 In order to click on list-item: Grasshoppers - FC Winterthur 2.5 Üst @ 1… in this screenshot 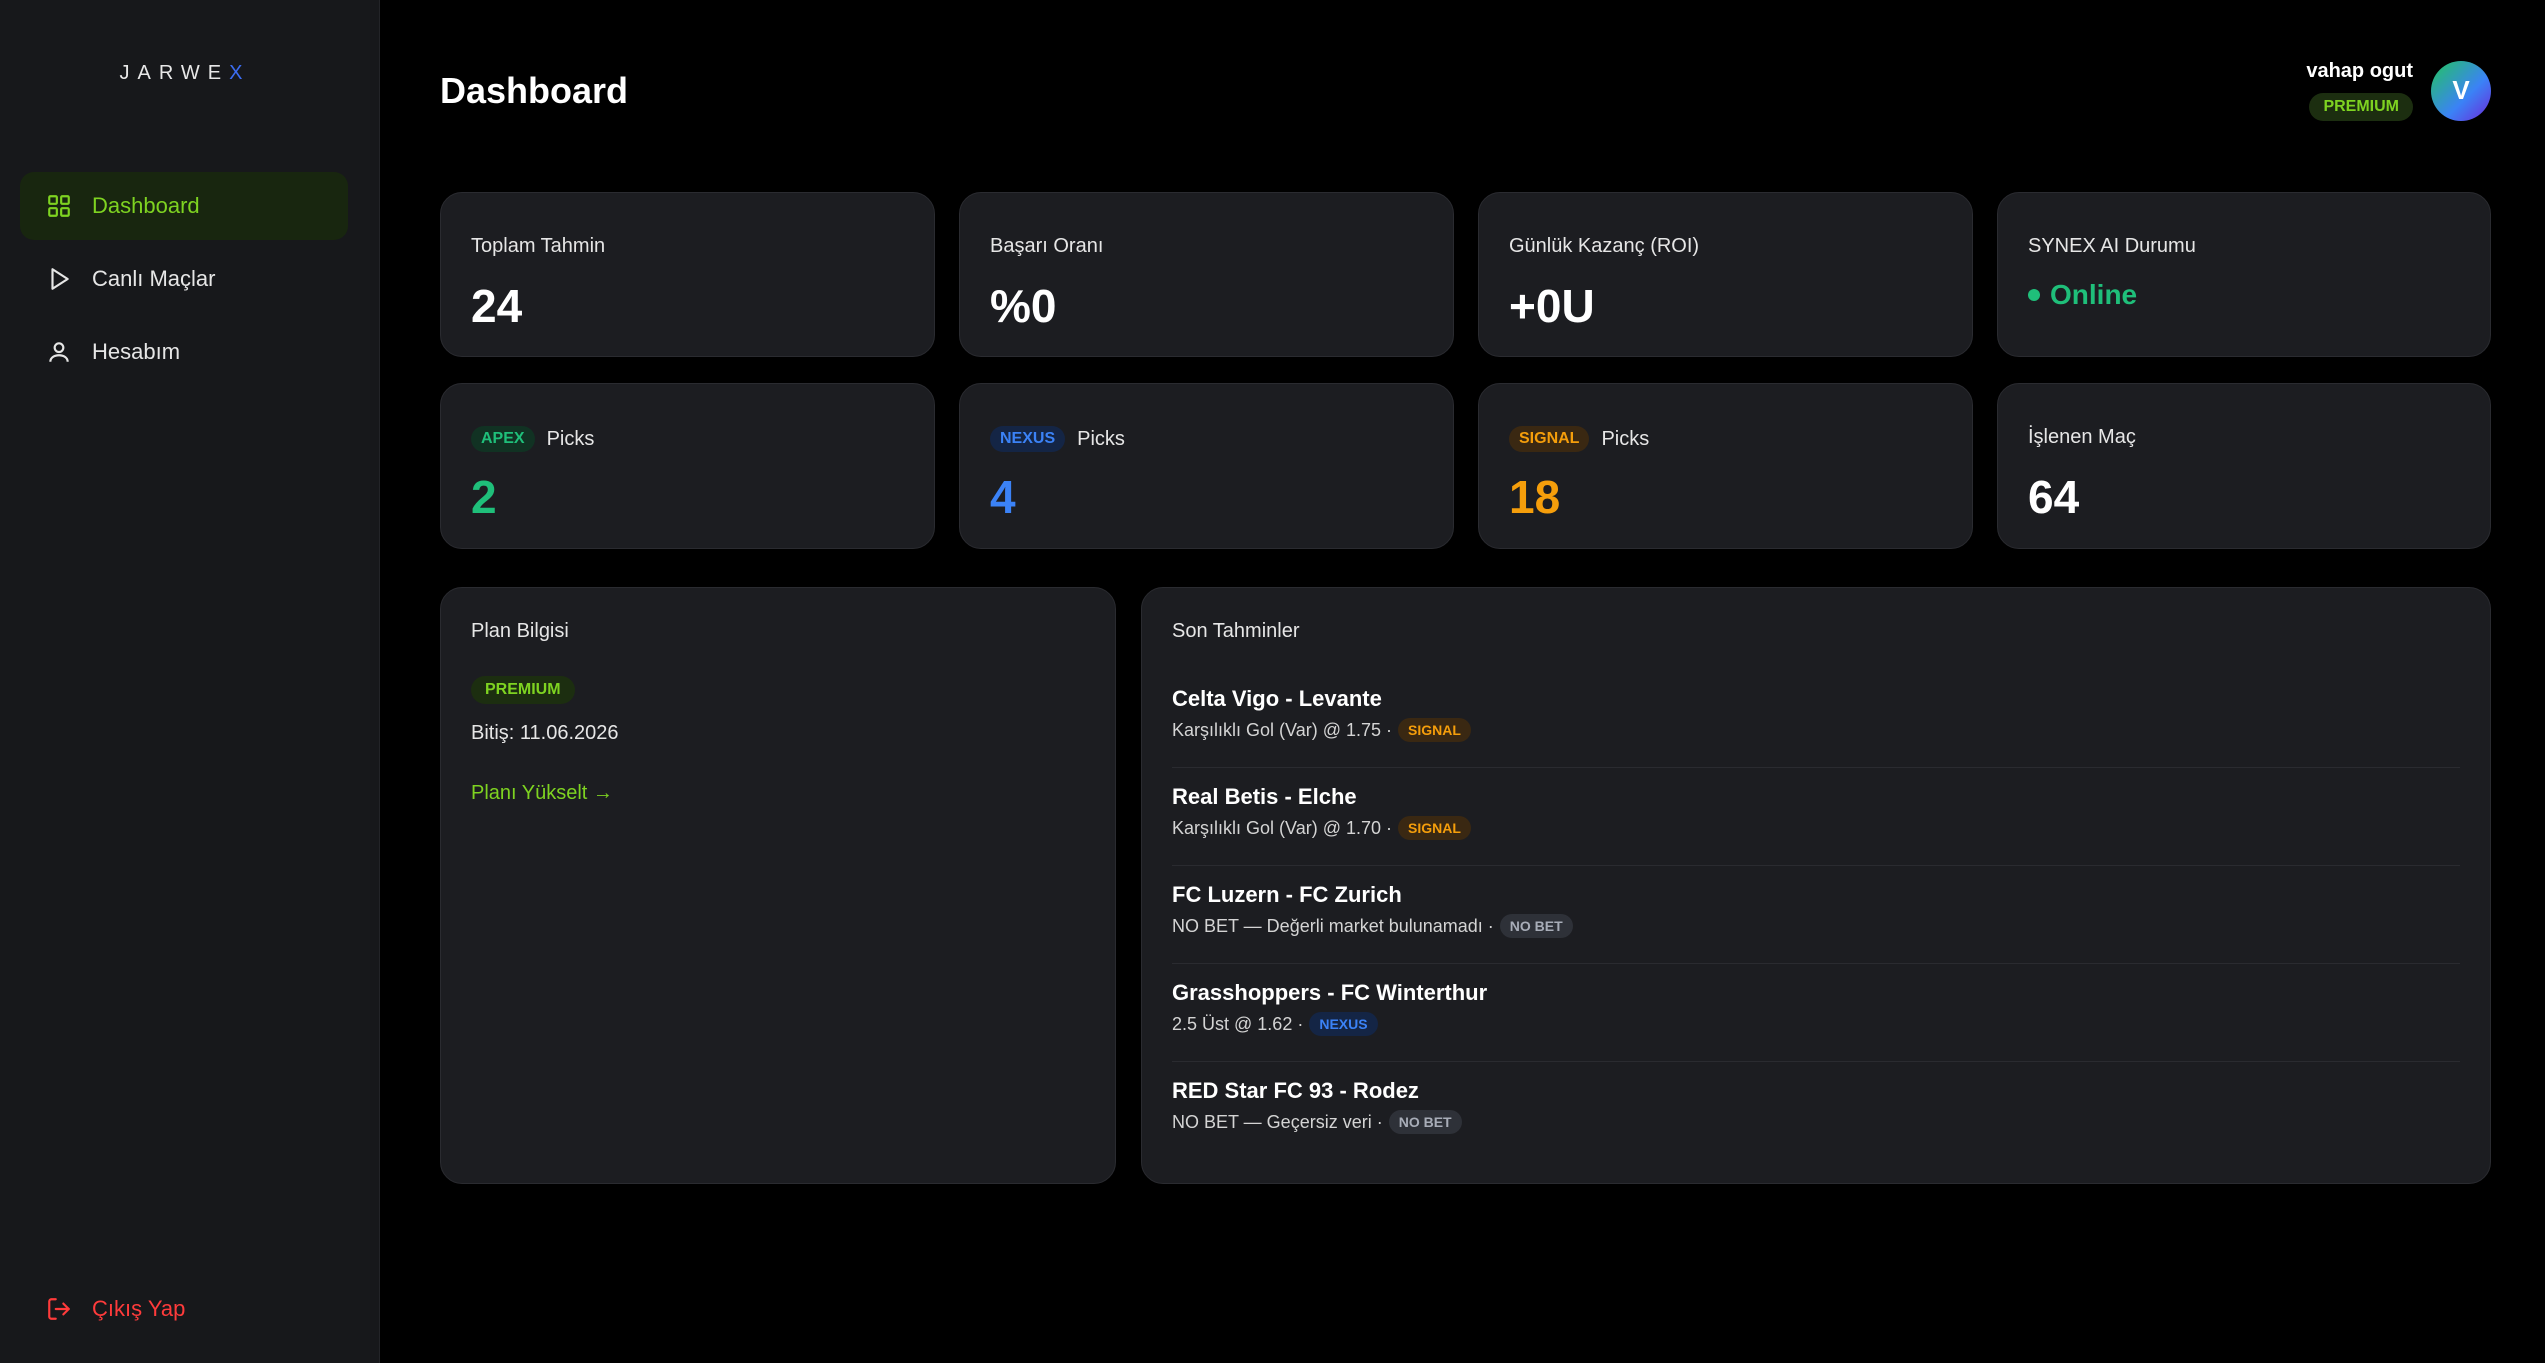, I will do `click(1816, 1013)`.